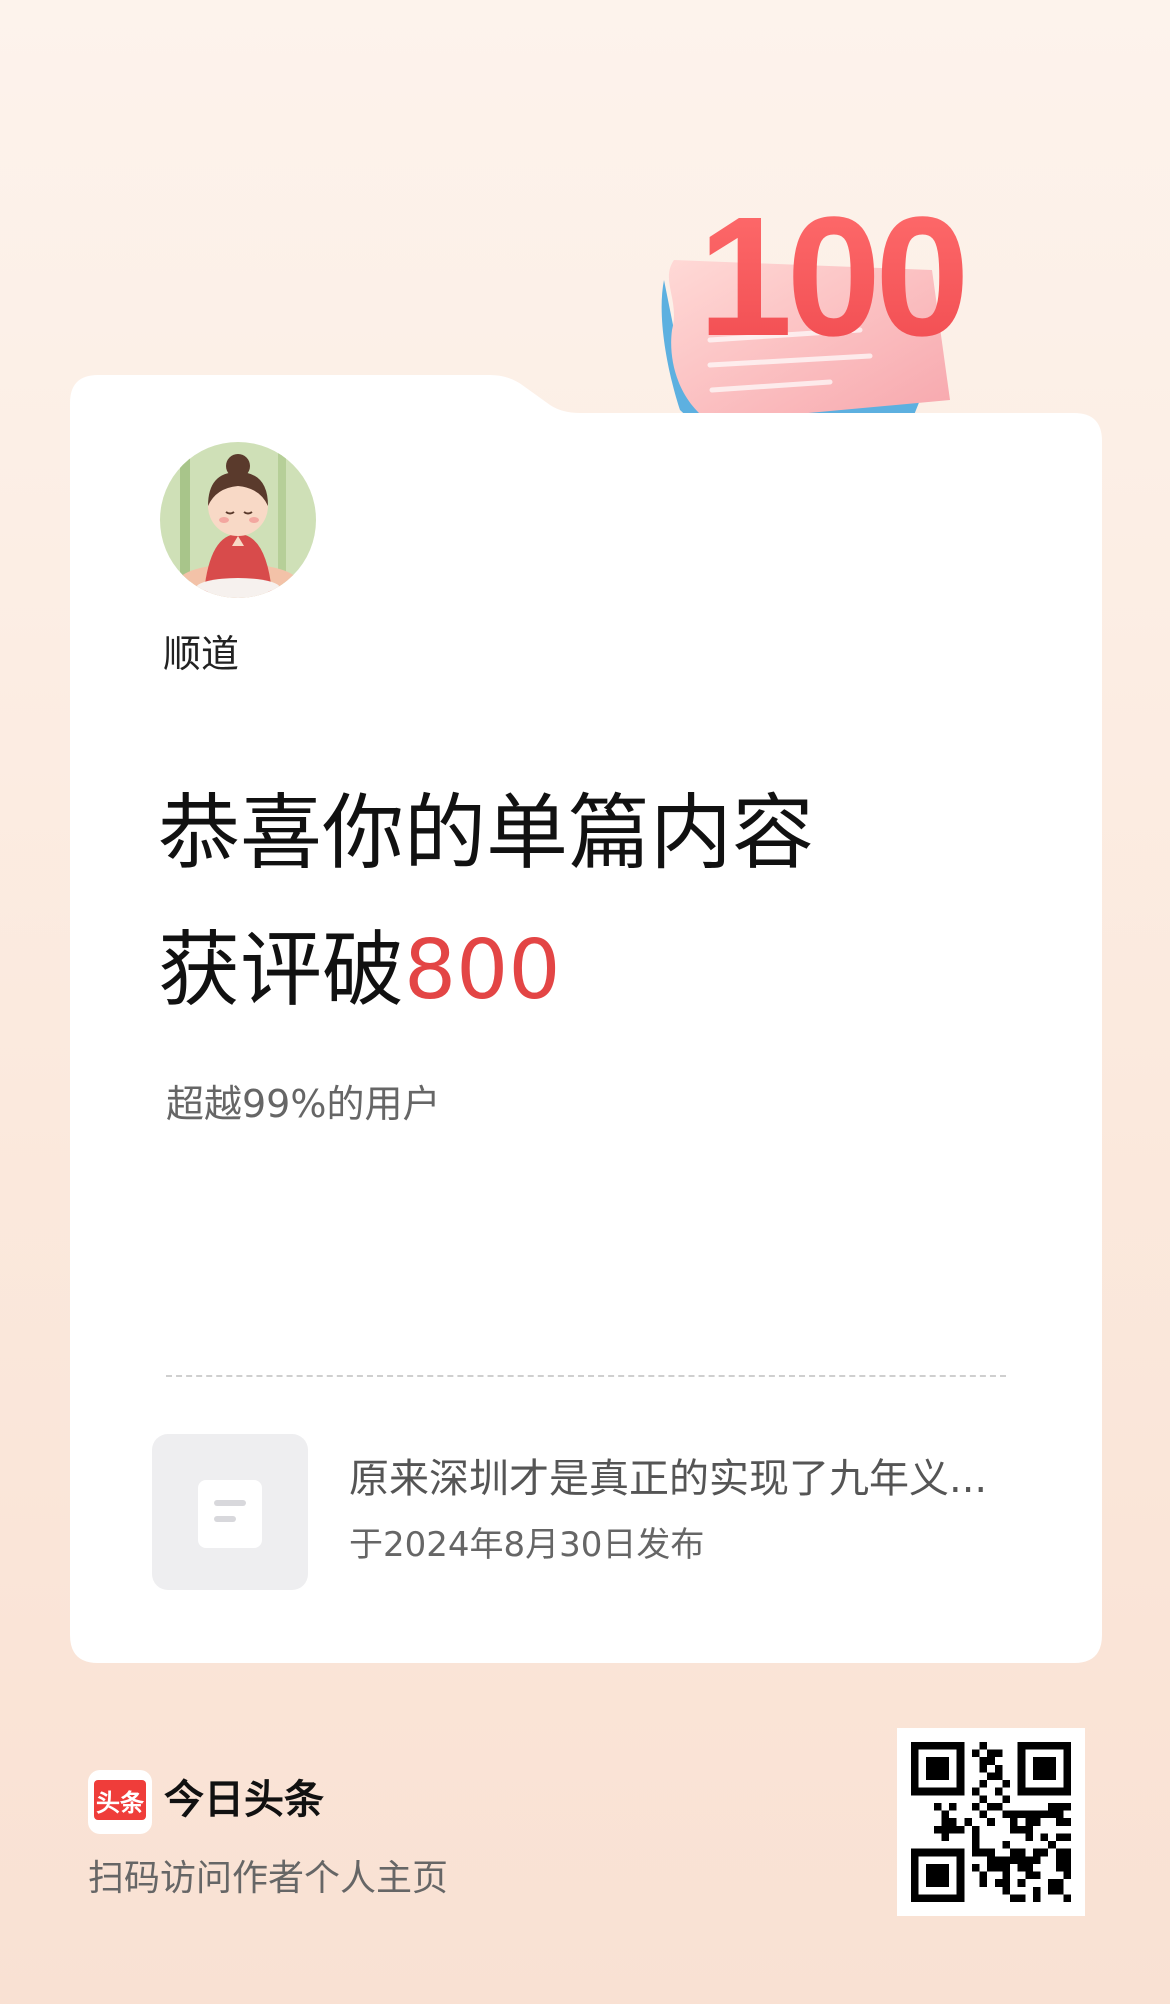 Image resolution: width=1170 pixels, height=2004 pixels. Describe the element at coordinates (831, 277) in the screenshot. I see `svg-text: 100` at that location.